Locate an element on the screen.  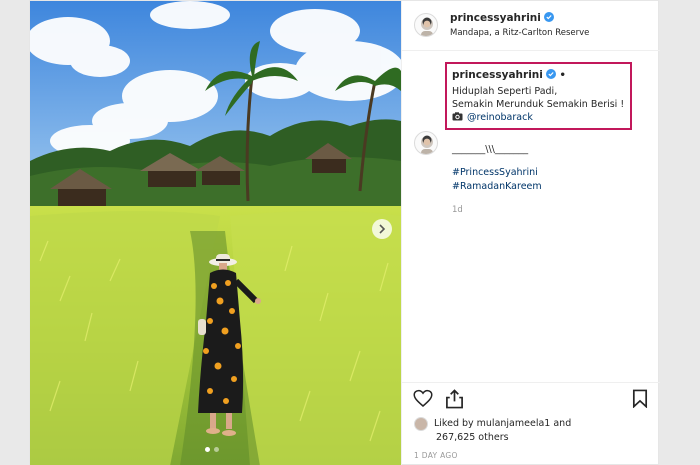
heart-icon is located at coordinates (423, 398).